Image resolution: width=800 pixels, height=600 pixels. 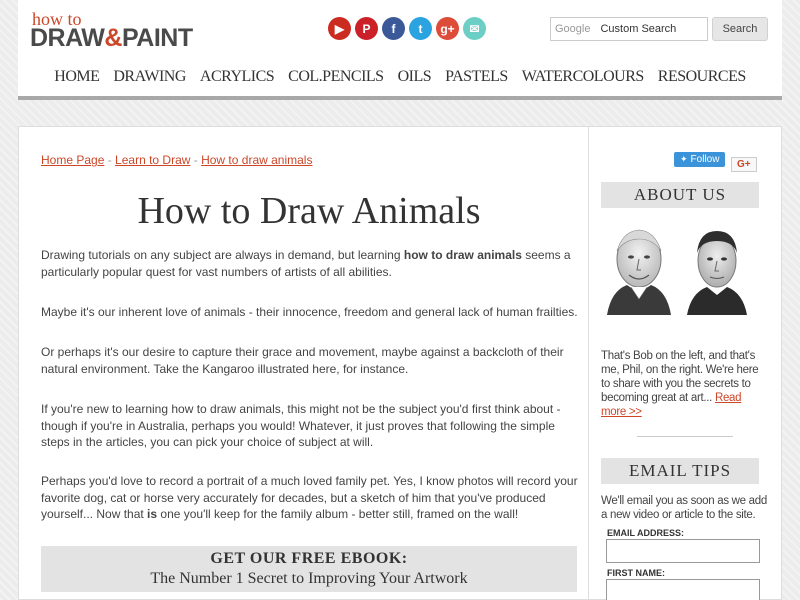 What do you see at coordinates (700, 159) in the screenshot?
I see `twitter-follow-button: ✦ Follow` at bounding box center [700, 159].